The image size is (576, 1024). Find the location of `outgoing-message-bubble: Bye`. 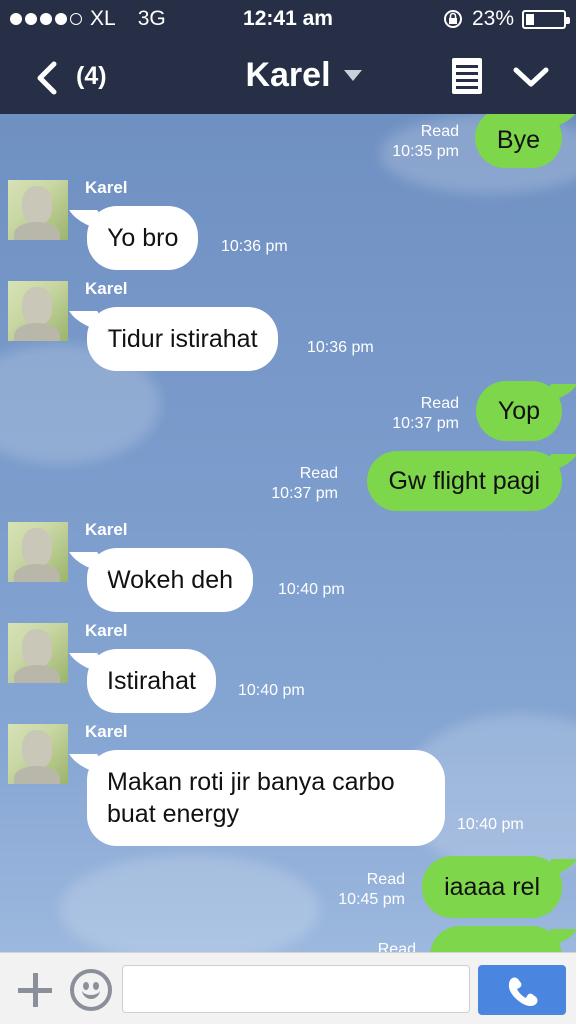

outgoing-message-bubble: Bye is located at coordinates (518, 141).